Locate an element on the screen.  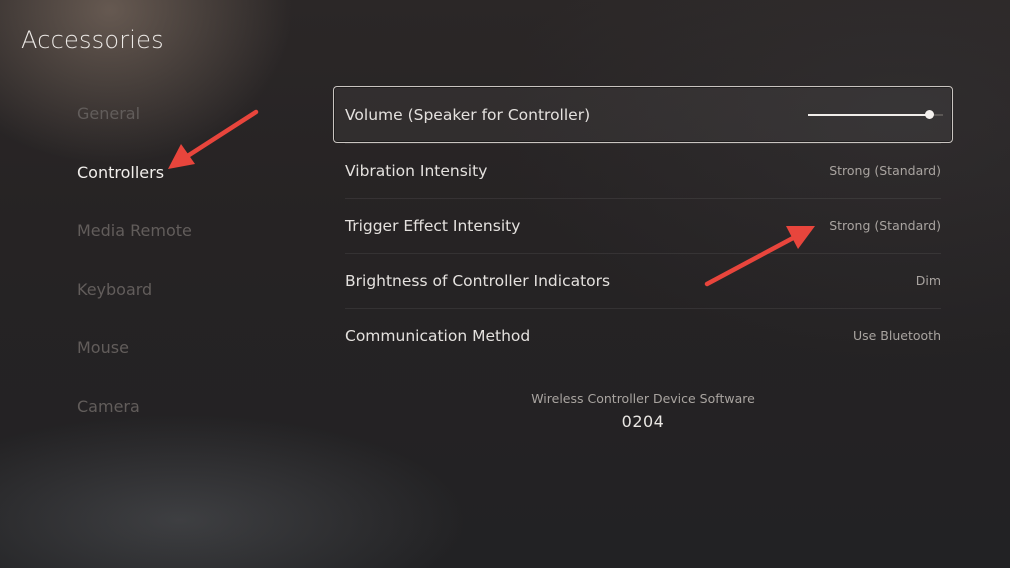
communication-method-row: Communication Method Use Bluetooth is located at coordinates (643, 335).